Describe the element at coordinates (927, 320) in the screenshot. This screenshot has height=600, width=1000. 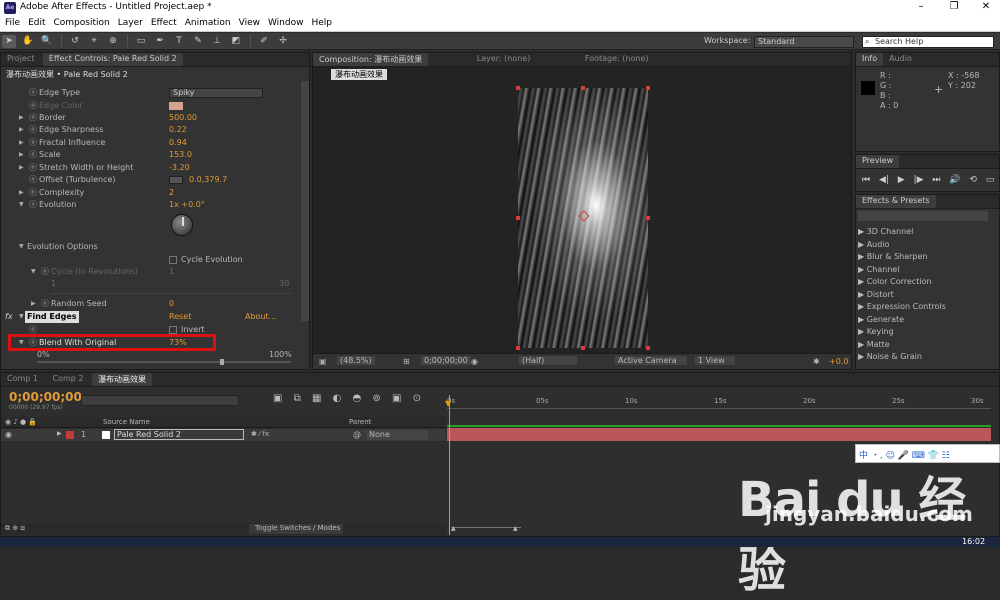
I see `list-item: ▶ Generate` at that location.